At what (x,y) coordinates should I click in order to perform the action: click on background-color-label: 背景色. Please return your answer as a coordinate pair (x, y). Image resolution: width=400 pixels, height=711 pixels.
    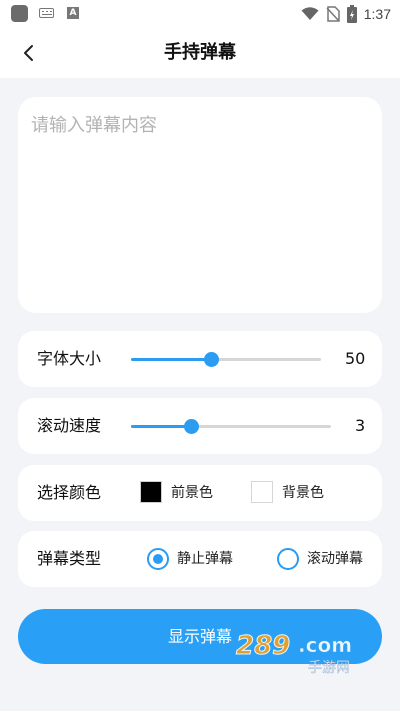
    Looking at the image, I should click on (303, 493).